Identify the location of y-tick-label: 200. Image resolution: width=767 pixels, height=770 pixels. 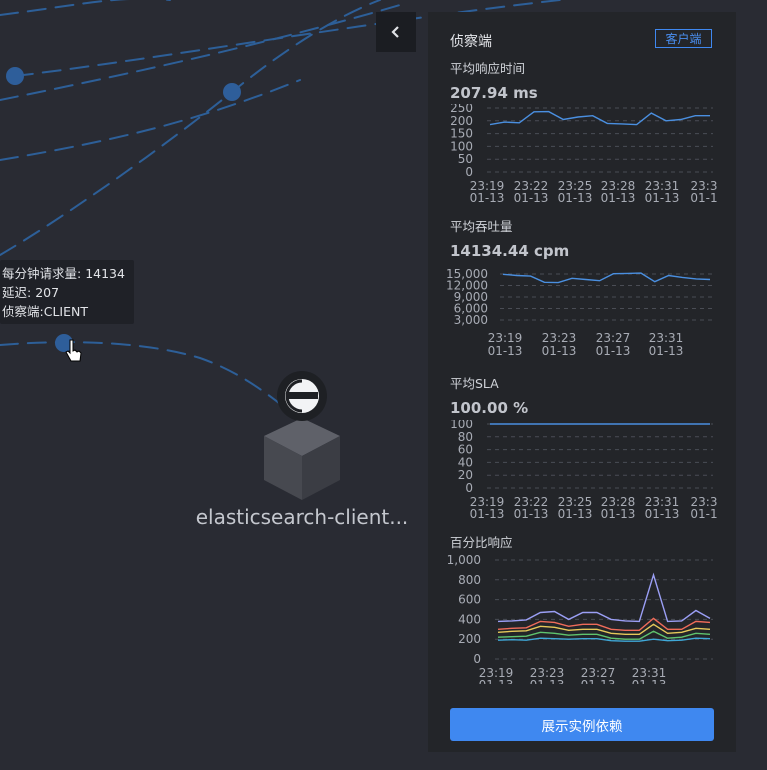
(469, 639).